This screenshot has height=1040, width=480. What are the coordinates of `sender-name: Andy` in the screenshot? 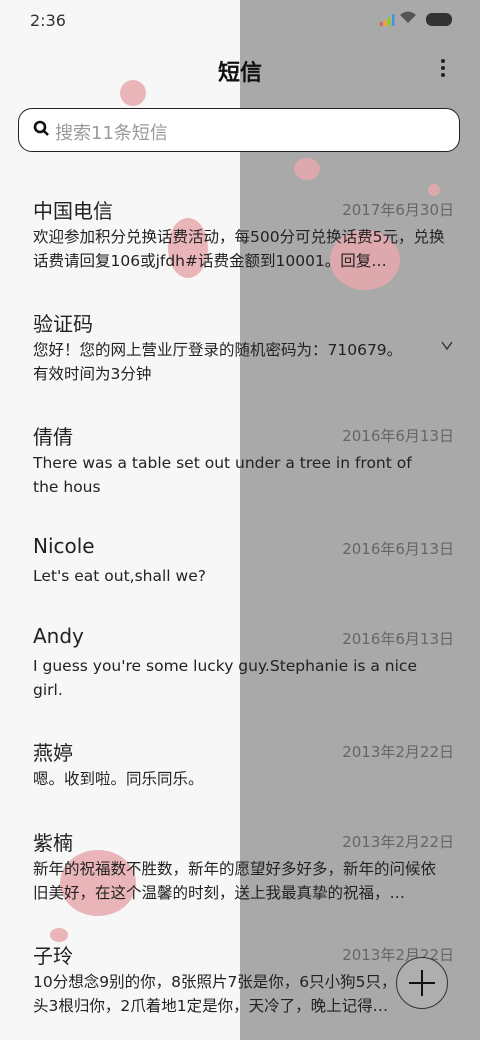 It's located at (58, 636).